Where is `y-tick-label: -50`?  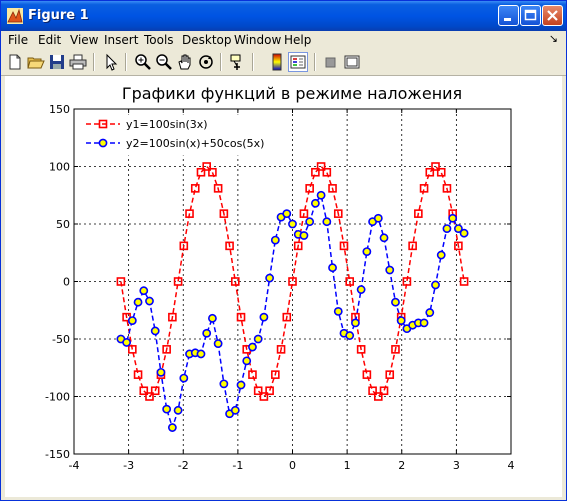 y-tick-label: -50 is located at coordinates (61, 339).